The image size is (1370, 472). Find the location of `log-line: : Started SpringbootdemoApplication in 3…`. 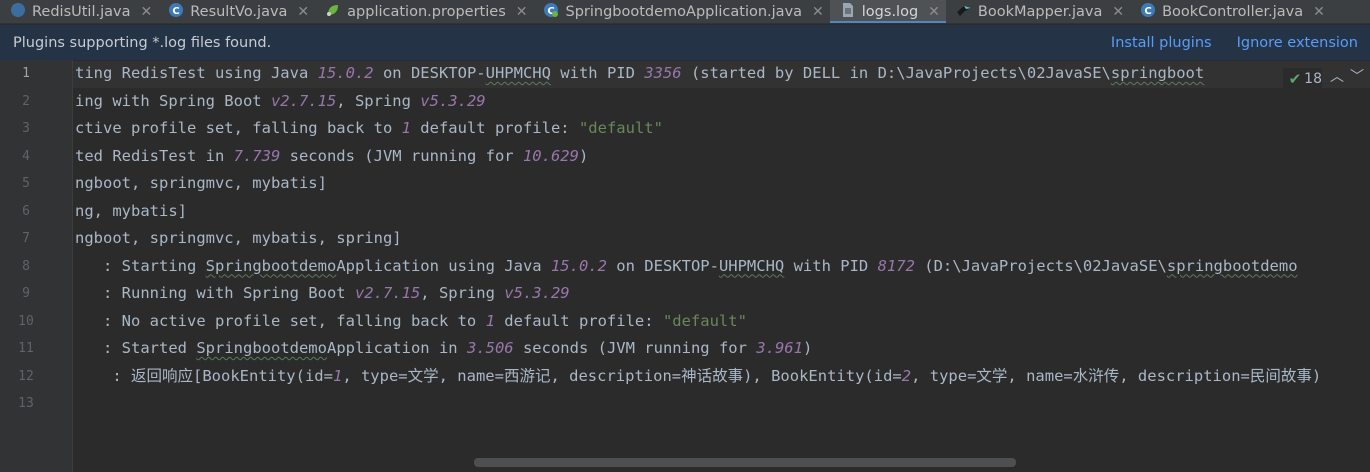

log-line: : Started SpringbootdemoApplication in 3… is located at coordinates (443, 348).